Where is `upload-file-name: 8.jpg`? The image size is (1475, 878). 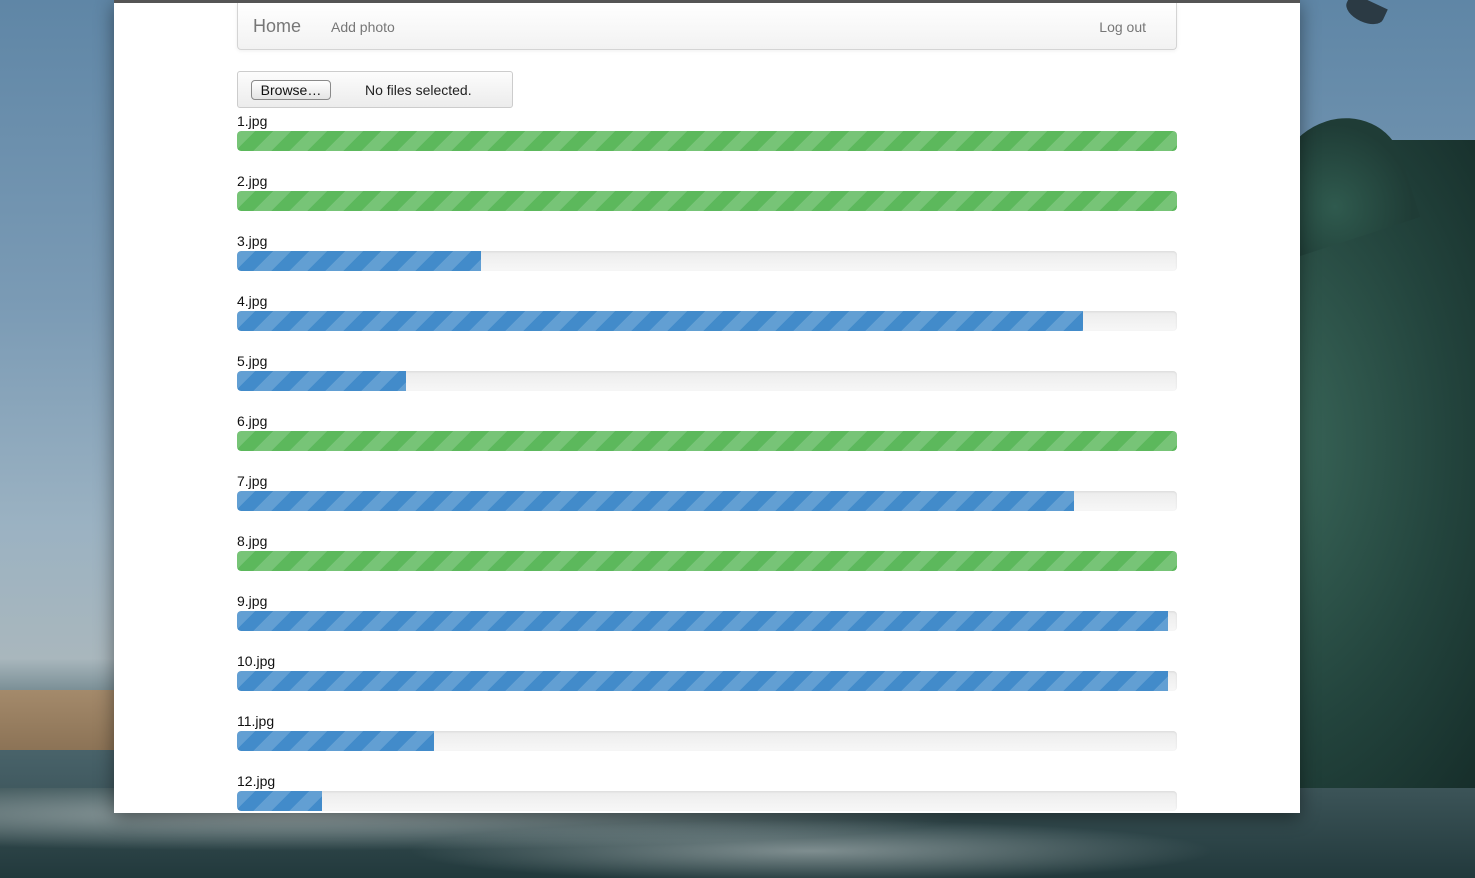 upload-file-name: 8.jpg is located at coordinates (252, 541).